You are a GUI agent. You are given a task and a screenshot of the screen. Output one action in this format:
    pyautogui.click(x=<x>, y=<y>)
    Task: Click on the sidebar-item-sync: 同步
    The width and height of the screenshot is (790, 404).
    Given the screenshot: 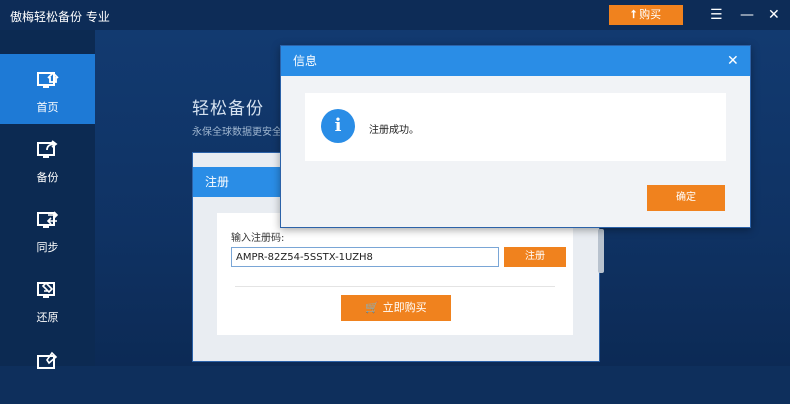 What is the action you would take?
    pyautogui.click(x=47, y=229)
    